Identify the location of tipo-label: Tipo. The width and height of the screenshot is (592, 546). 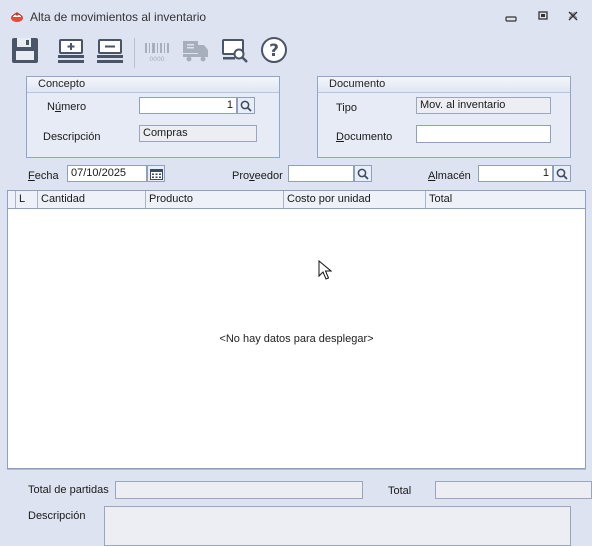
(346, 108).